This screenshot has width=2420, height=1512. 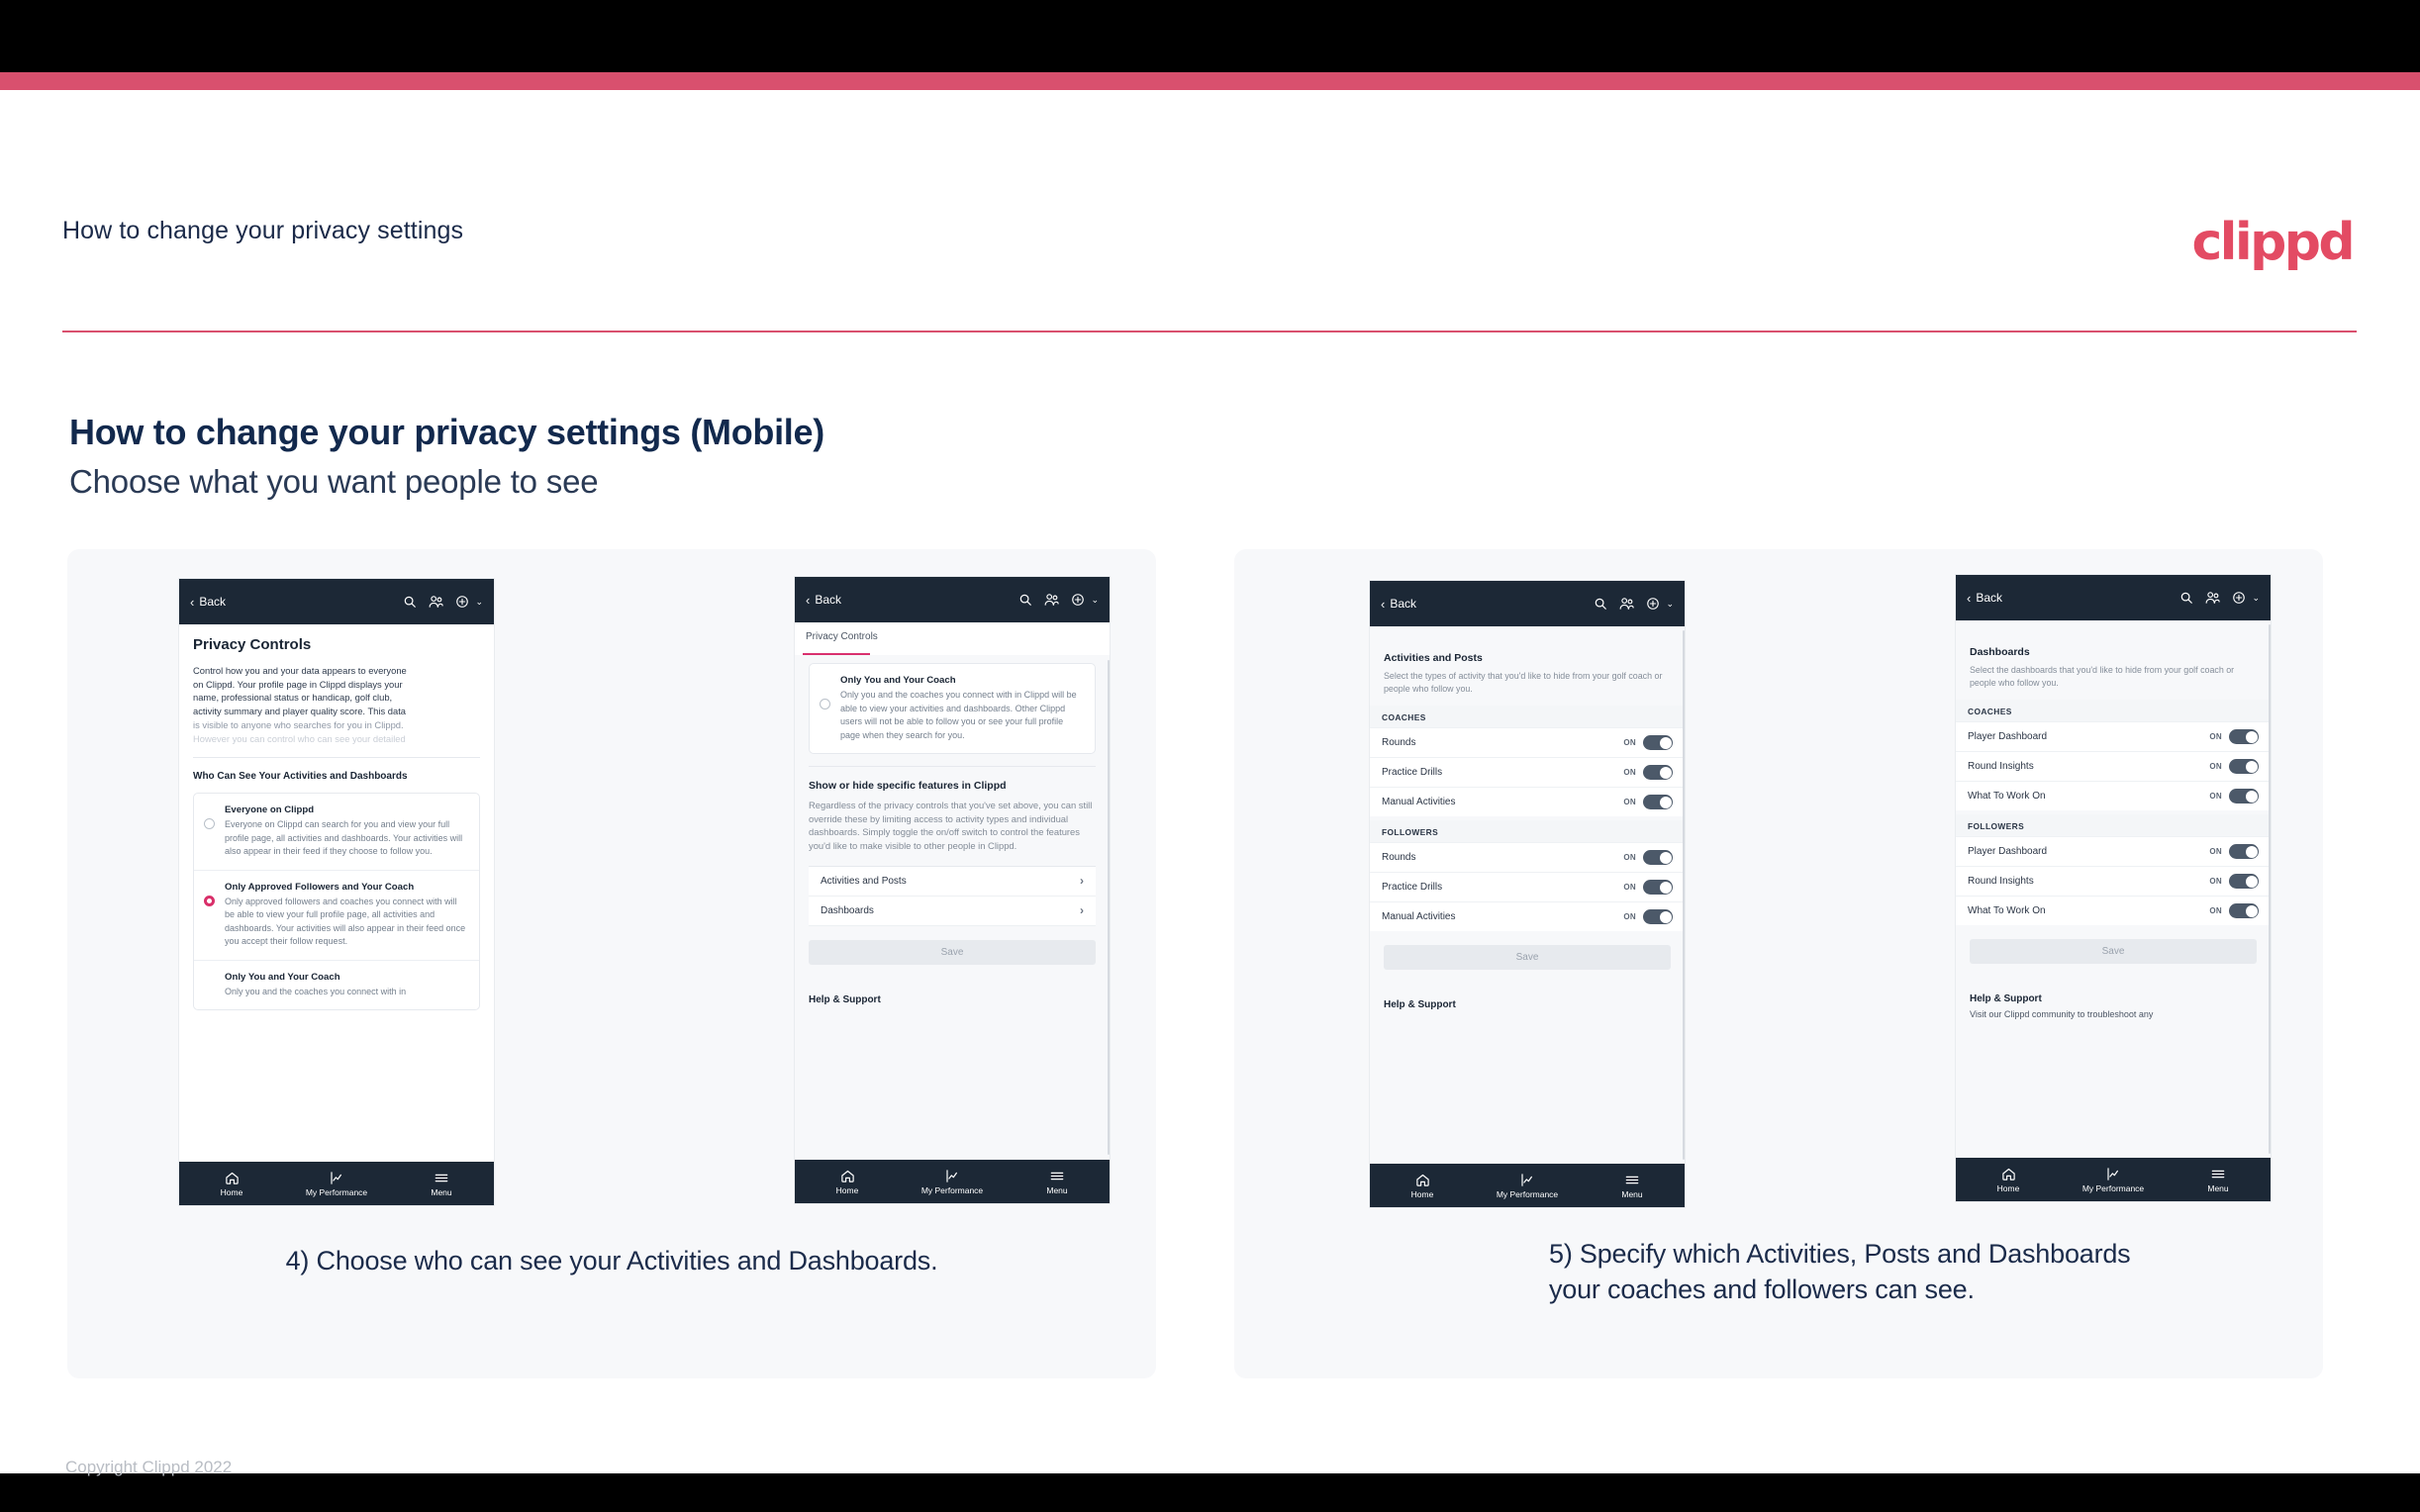 What do you see at coordinates (908, 786) in the screenshot?
I see `features-heading: Show or hide specific features in Clippd` at bounding box center [908, 786].